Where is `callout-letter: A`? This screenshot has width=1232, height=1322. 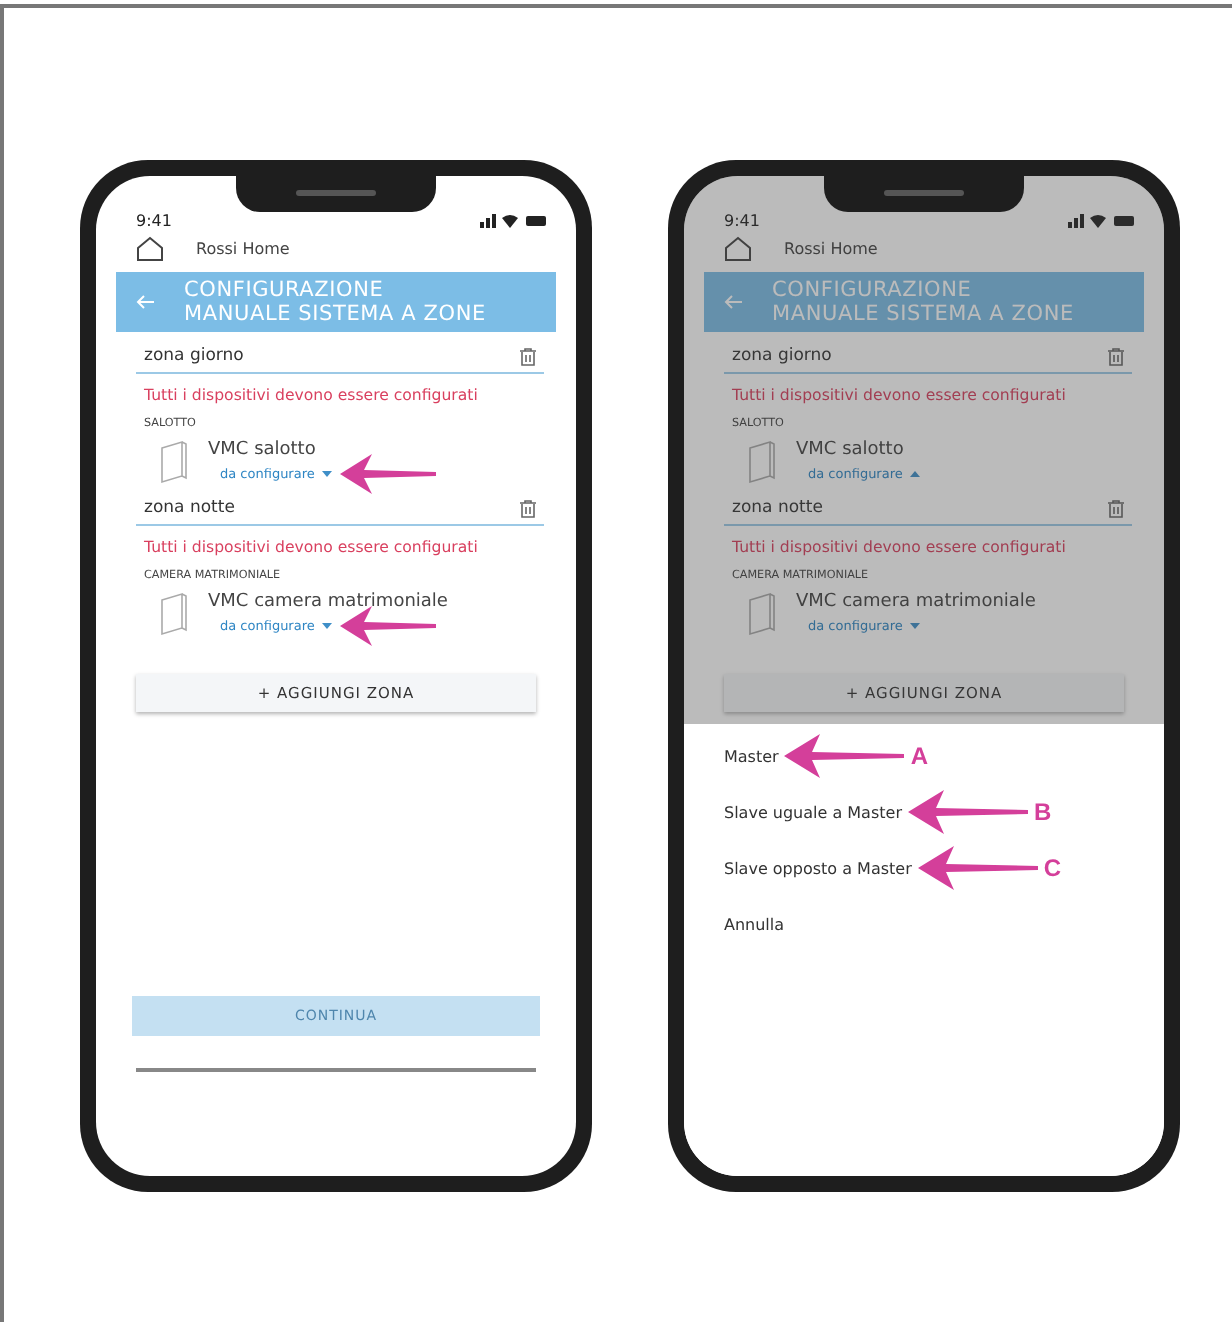 callout-letter: A is located at coordinates (919, 756).